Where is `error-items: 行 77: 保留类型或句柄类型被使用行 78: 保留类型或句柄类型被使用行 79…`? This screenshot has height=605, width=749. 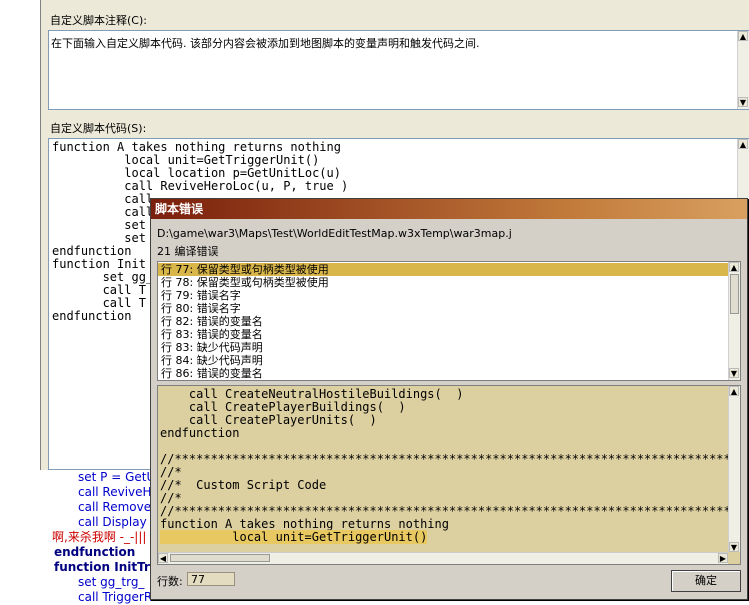
error-items: 行 77: 保留类型或句柄类型被使用行 78: 保留类型或句柄类型被使用行 79… is located at coordinates (443, 321).